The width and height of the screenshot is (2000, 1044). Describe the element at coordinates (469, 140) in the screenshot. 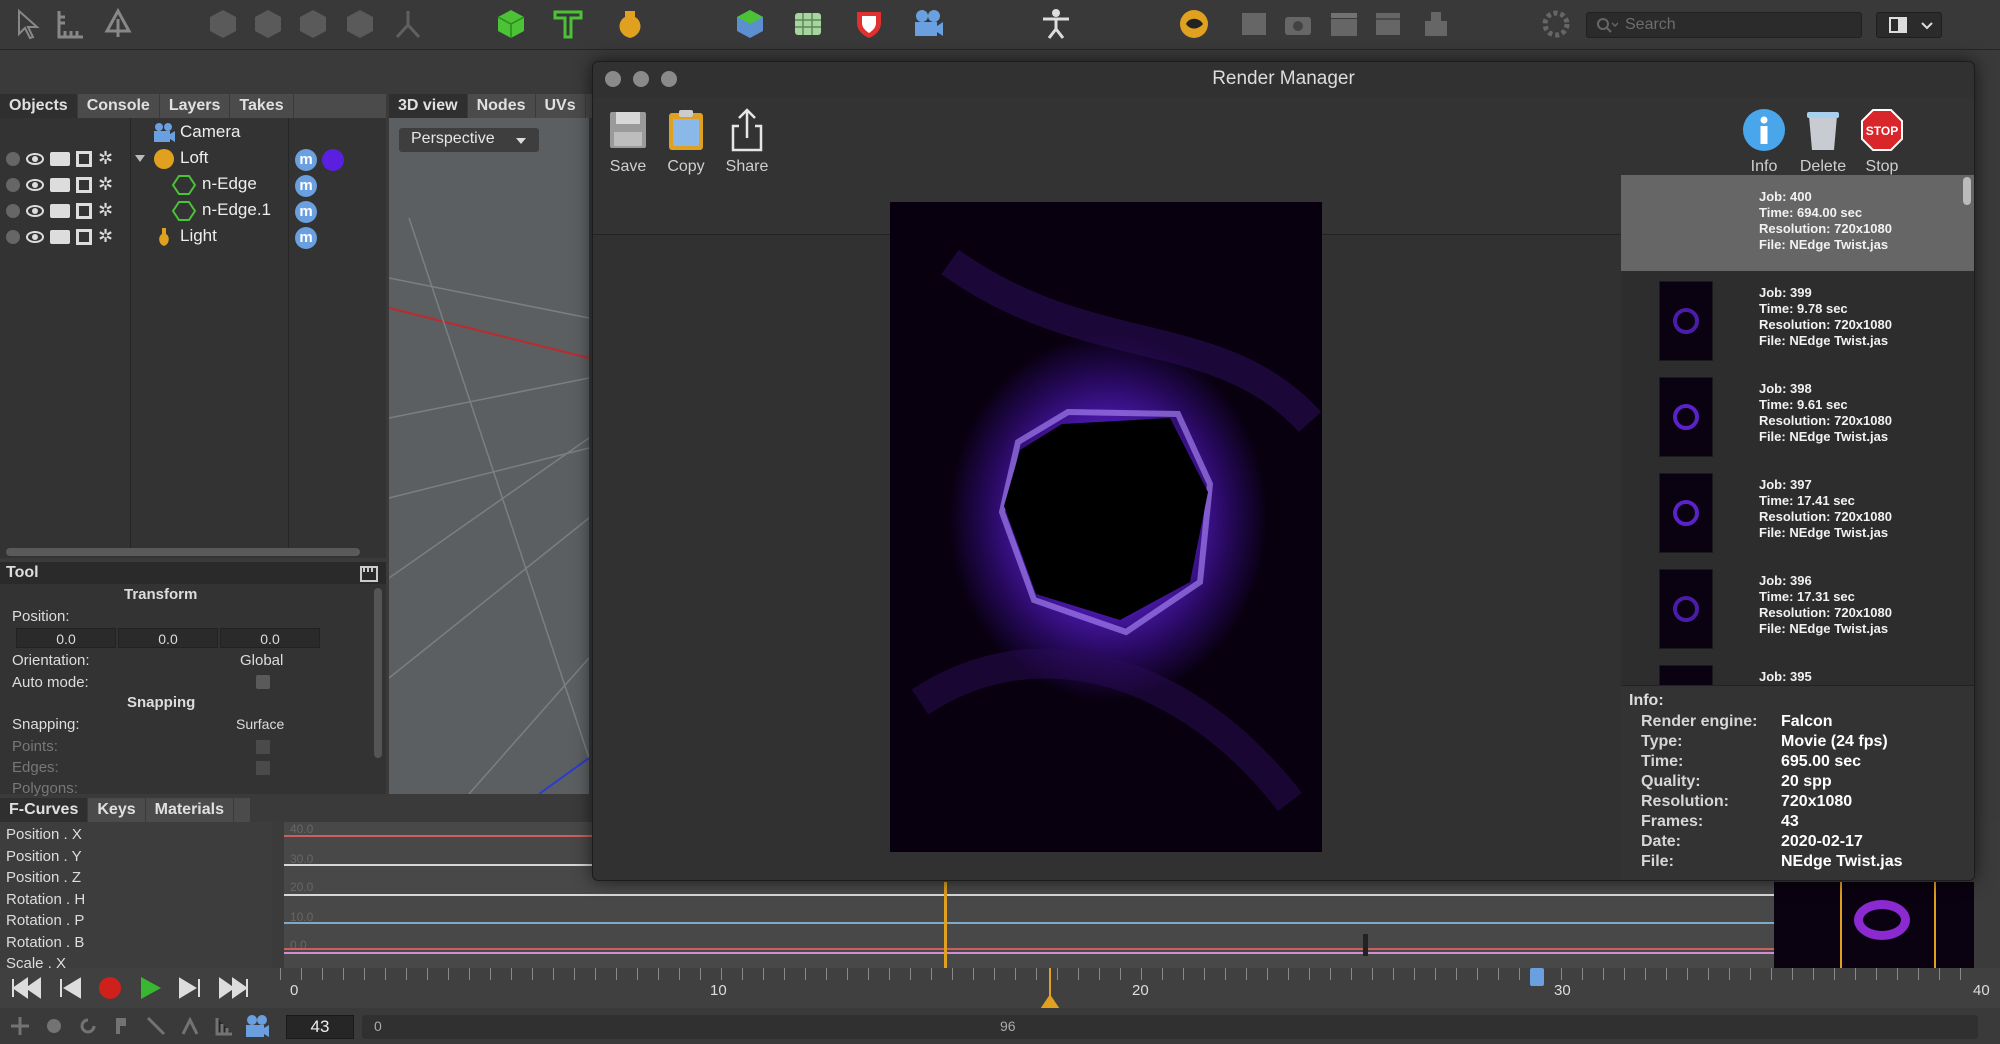

I see `view-mode-dropdown: Perspective` at that location.